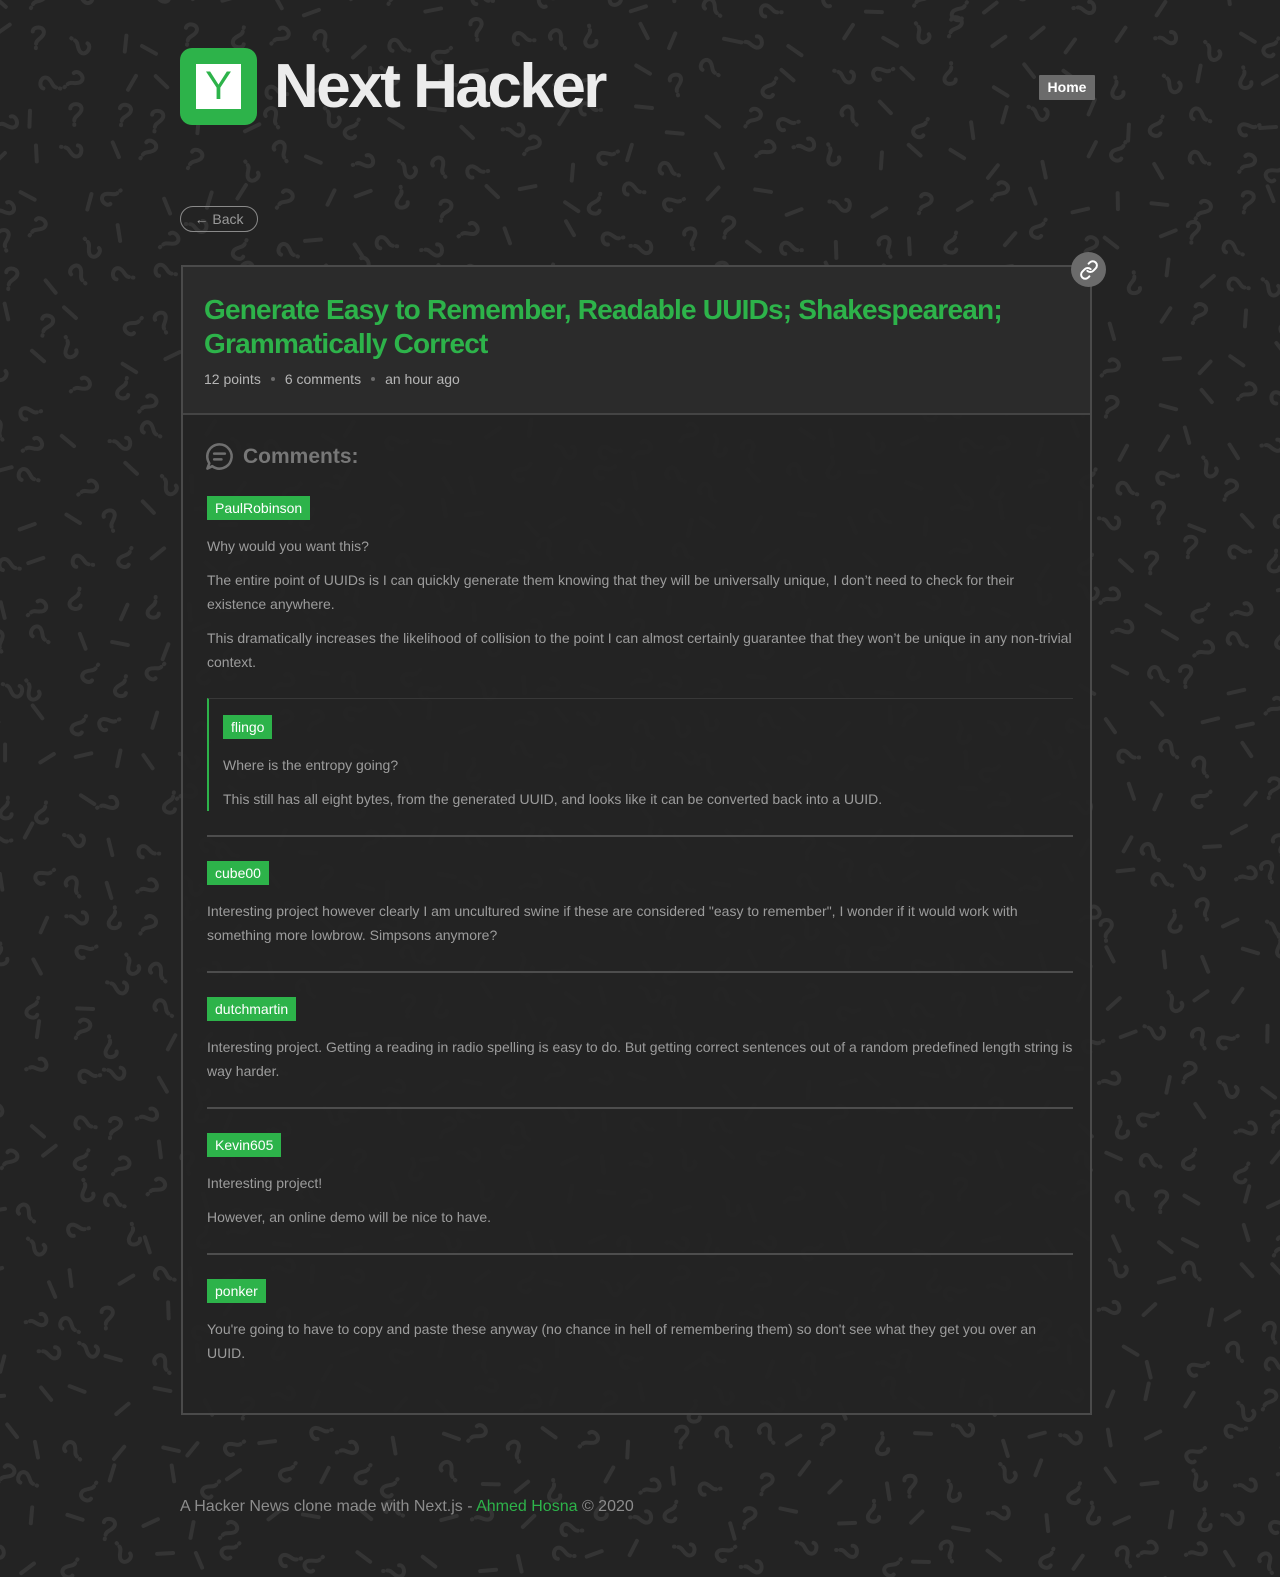 This screenshot has height=1577, width=1280. Describe the element at coordinates (236, 1291) in the screenshot. I see `comment-author: ponker` at that location.